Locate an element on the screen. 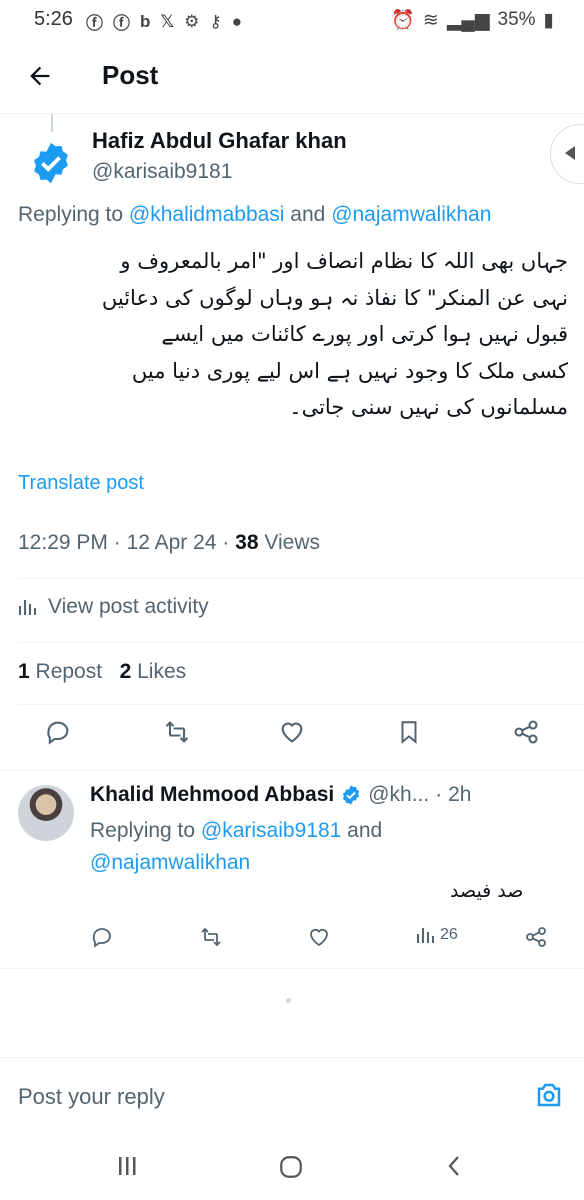 This screenshot has height=1200, width=584. system-nav-bar is located at coordinates (292, 1165).